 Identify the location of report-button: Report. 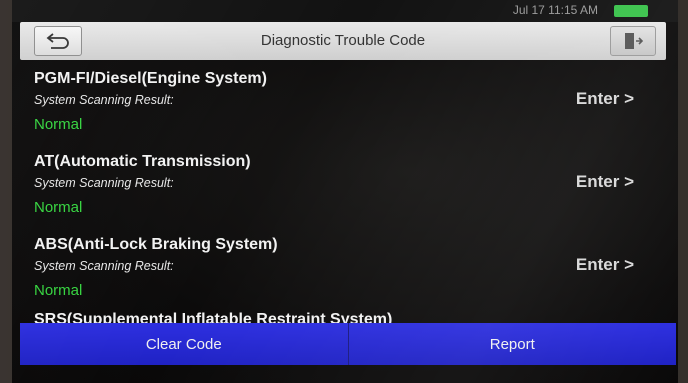
(512, 344).